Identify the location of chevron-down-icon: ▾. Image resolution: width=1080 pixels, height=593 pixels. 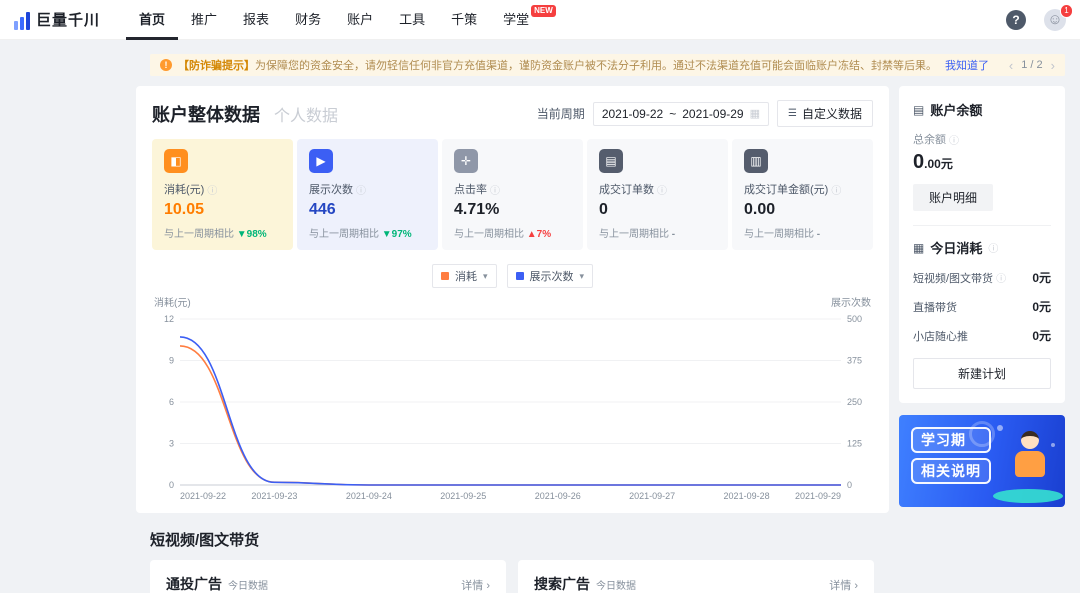
(582, 275).